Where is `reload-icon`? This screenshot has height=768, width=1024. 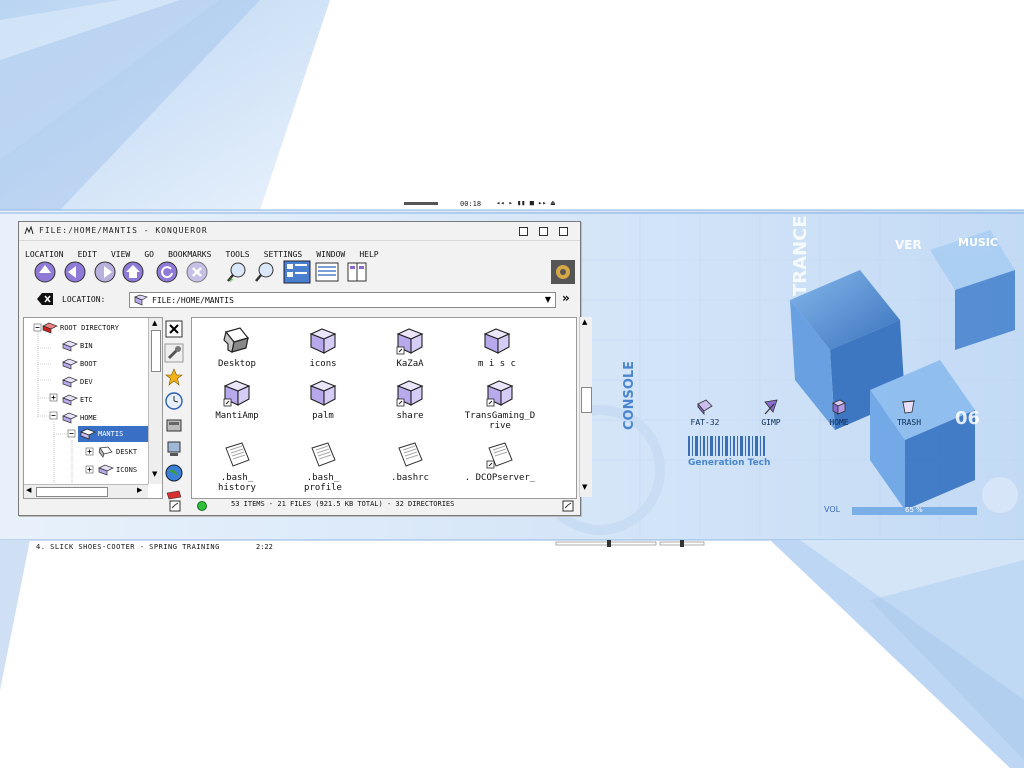
reload-icon is located at coordinates (167, 272).